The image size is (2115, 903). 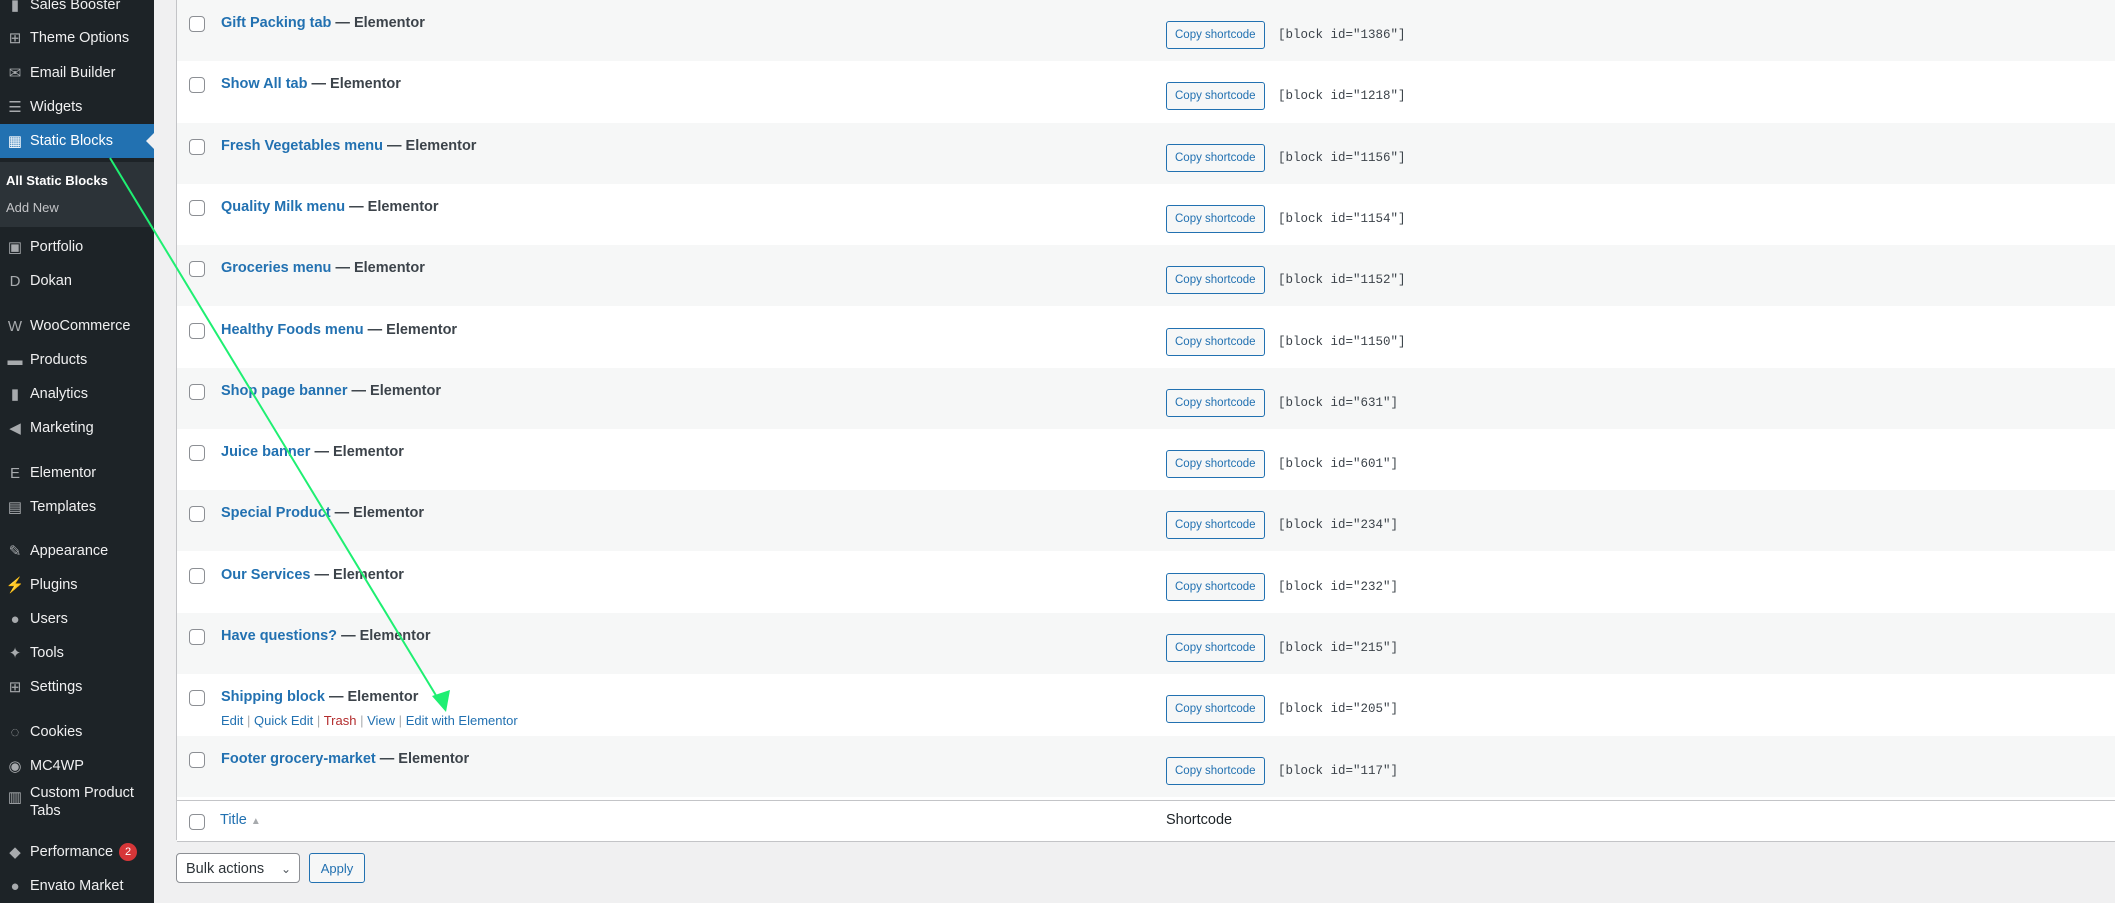 I want to click on row-title-link: Juice banner, so click(x=265, y=452).